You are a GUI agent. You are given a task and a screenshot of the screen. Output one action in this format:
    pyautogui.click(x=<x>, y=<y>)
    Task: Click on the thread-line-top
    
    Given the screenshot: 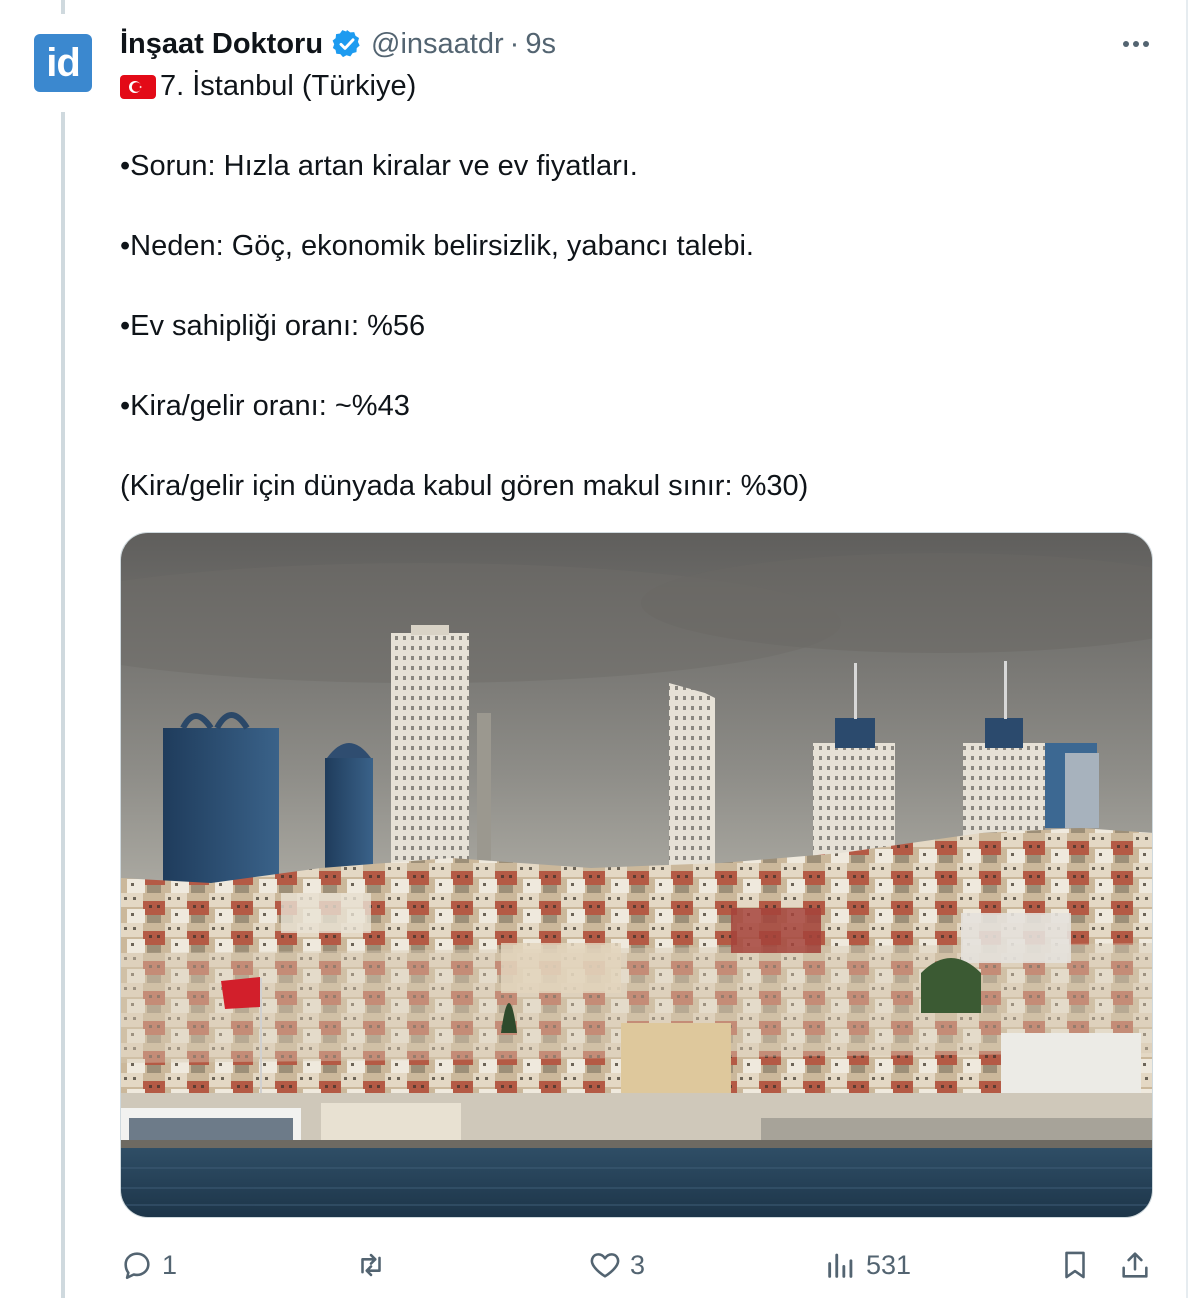 What is the action you would take?
    pyautogui.click(x=63, y=7)
    